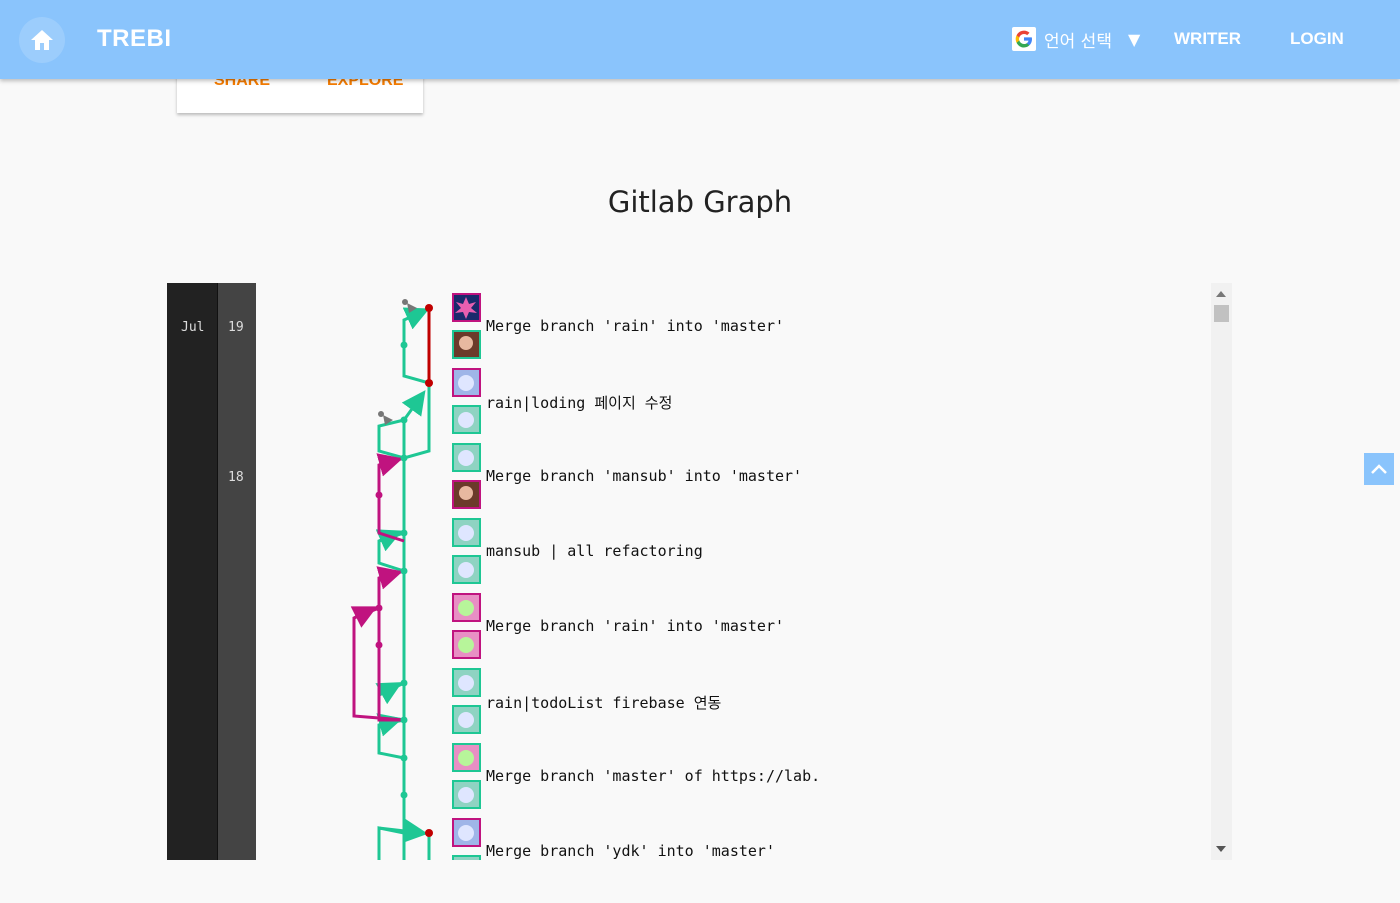 The height and width of the screenshot is (903, 1400). Describe the element at coordinates (466, 576) in the screenshot. I see `avatar-column` at that location.